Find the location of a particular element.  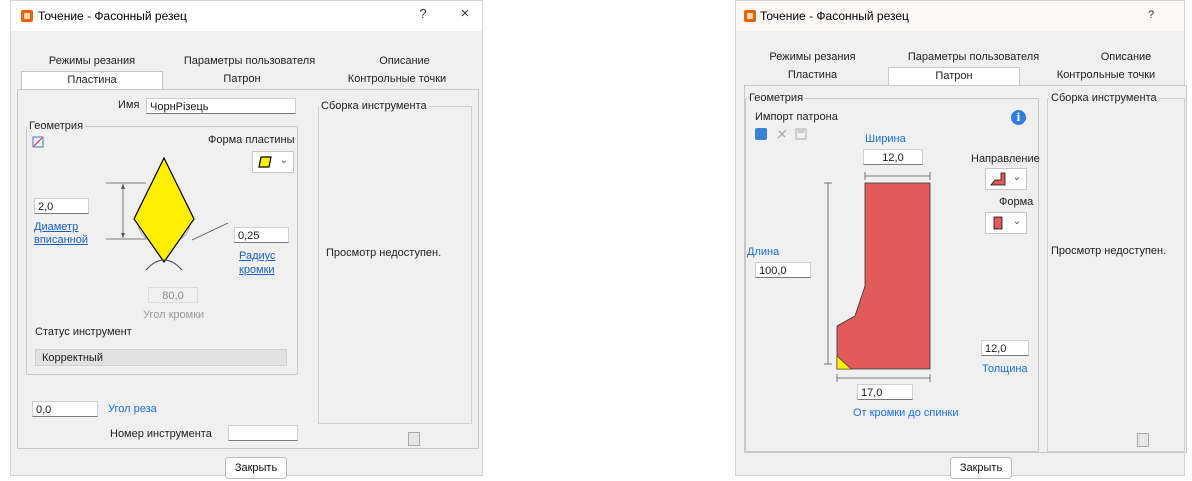

inscribed-diameter-link-1: Диаметр is located at coordinates (56, 227).